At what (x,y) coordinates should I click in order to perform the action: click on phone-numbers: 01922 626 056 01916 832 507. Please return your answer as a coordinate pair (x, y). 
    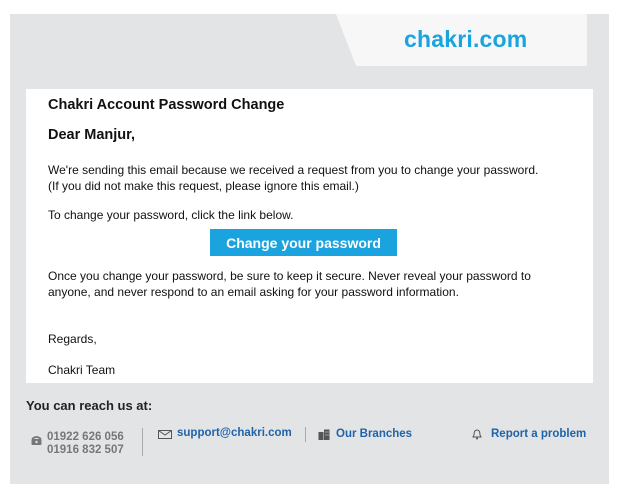
    Looking at the image, I should click on (85, 444).